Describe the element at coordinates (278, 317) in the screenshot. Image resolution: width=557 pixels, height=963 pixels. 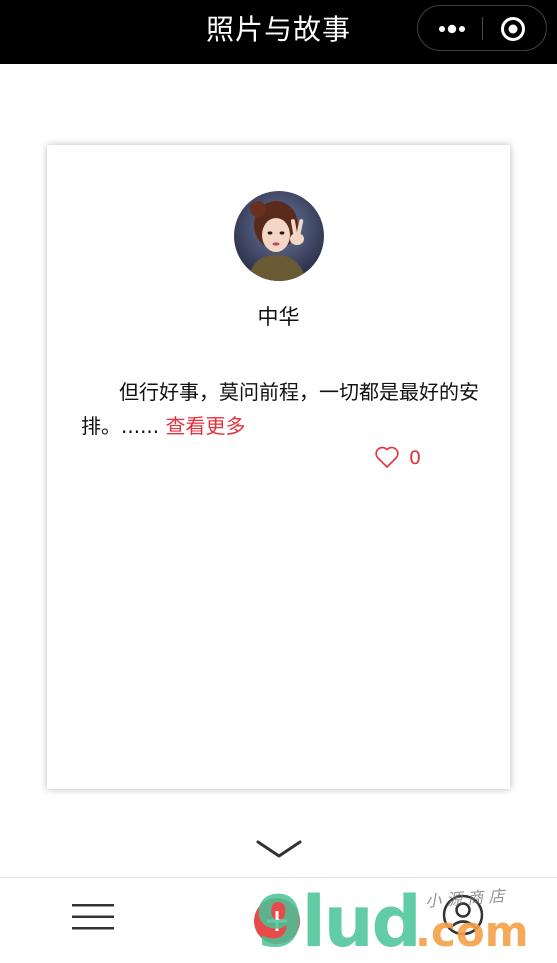
I see `author-name: 中华` at that location.